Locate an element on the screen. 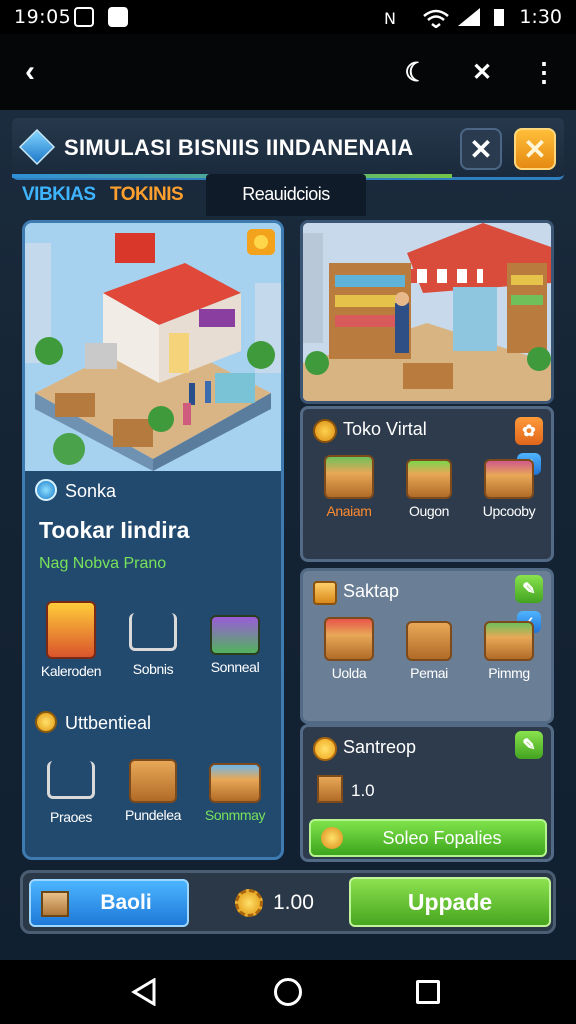  item-pemai: Pemai is located at coordinates (429, 651).